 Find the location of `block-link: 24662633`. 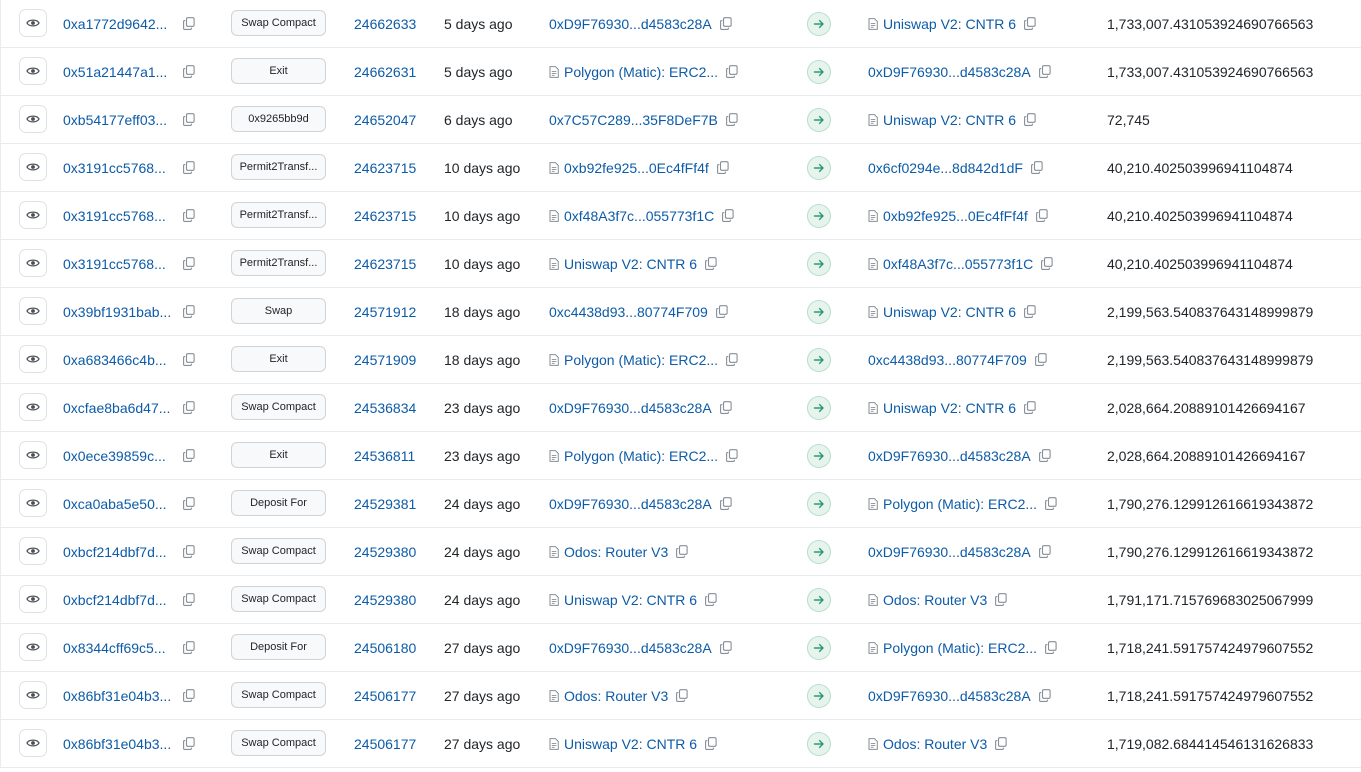

block-link: 24662633 is located at coordinates (394, 23).